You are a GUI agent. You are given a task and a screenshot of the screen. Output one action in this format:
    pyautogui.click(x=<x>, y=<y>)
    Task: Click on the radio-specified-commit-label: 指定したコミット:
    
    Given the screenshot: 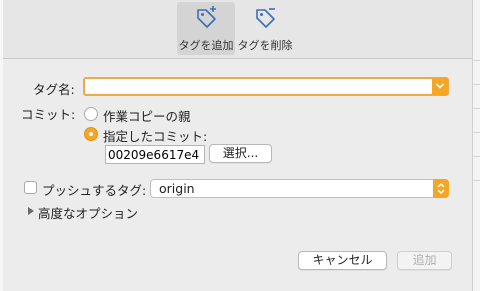 What is the action you would take?
    pyautogui.click(x=155, y=135)
    